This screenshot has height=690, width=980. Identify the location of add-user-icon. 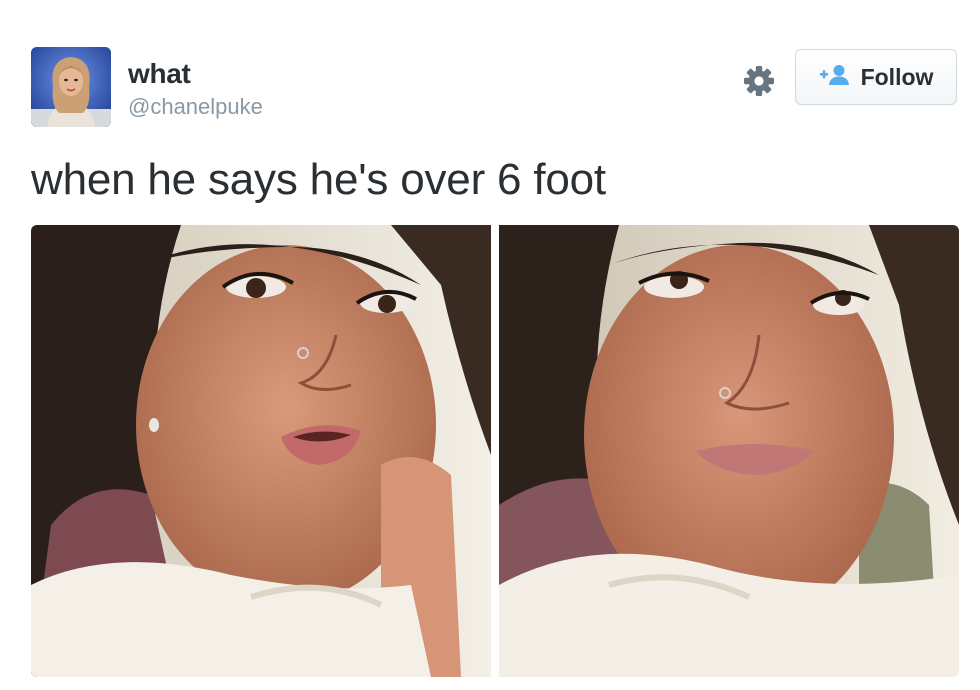
(835, 77).